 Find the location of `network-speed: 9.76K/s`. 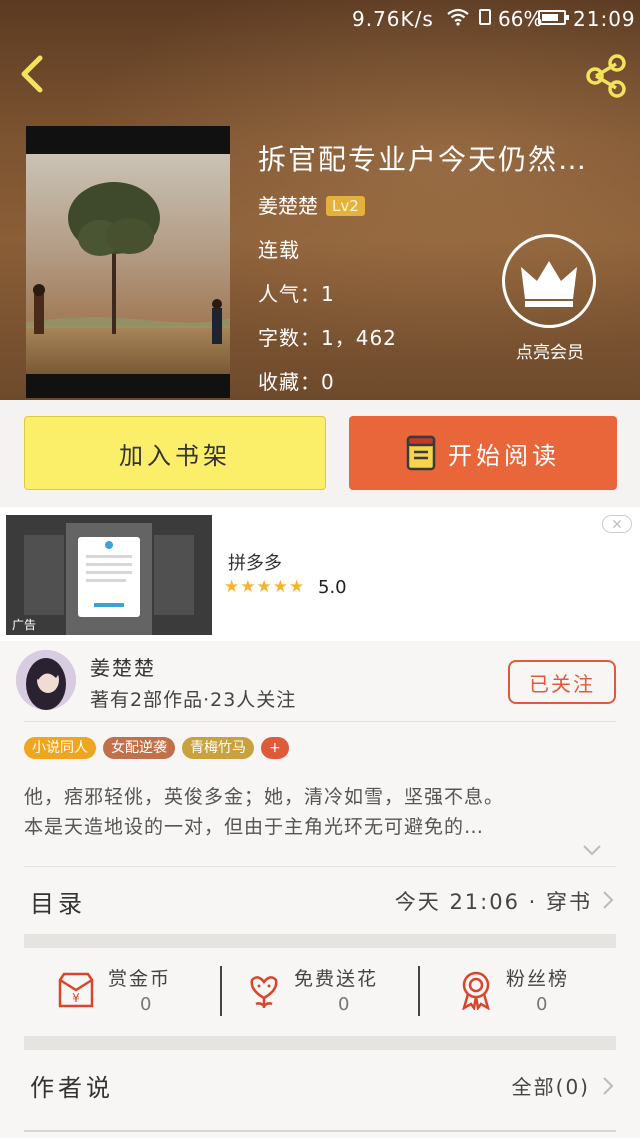

network-speed: 9.76K/s is located at coordinates (393, 19).